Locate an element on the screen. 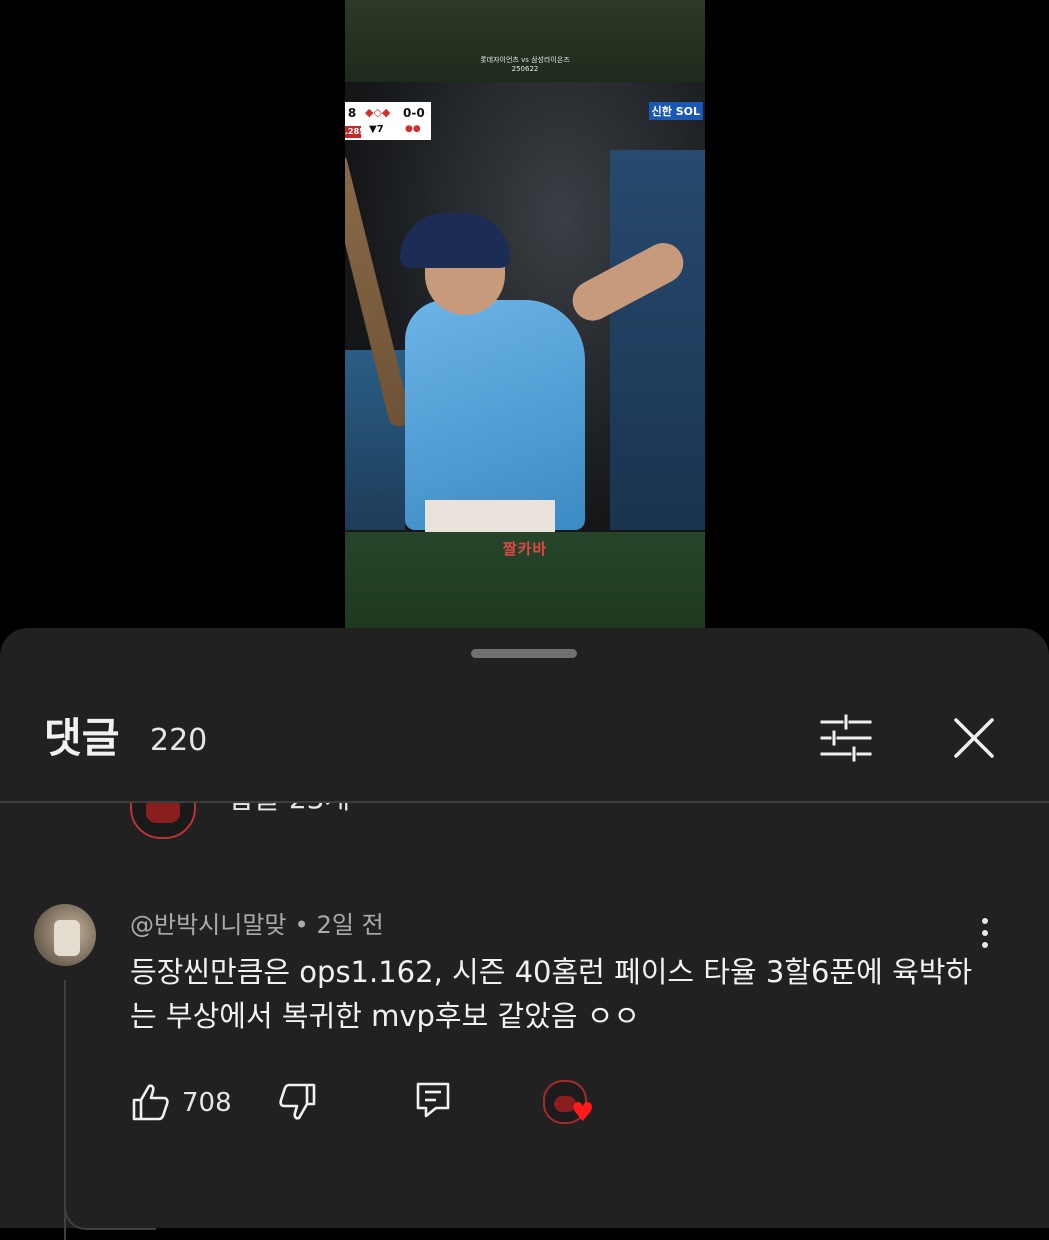 This screenshot has height=1240, width=1049. close-icon is located at coordinates (974, 738).